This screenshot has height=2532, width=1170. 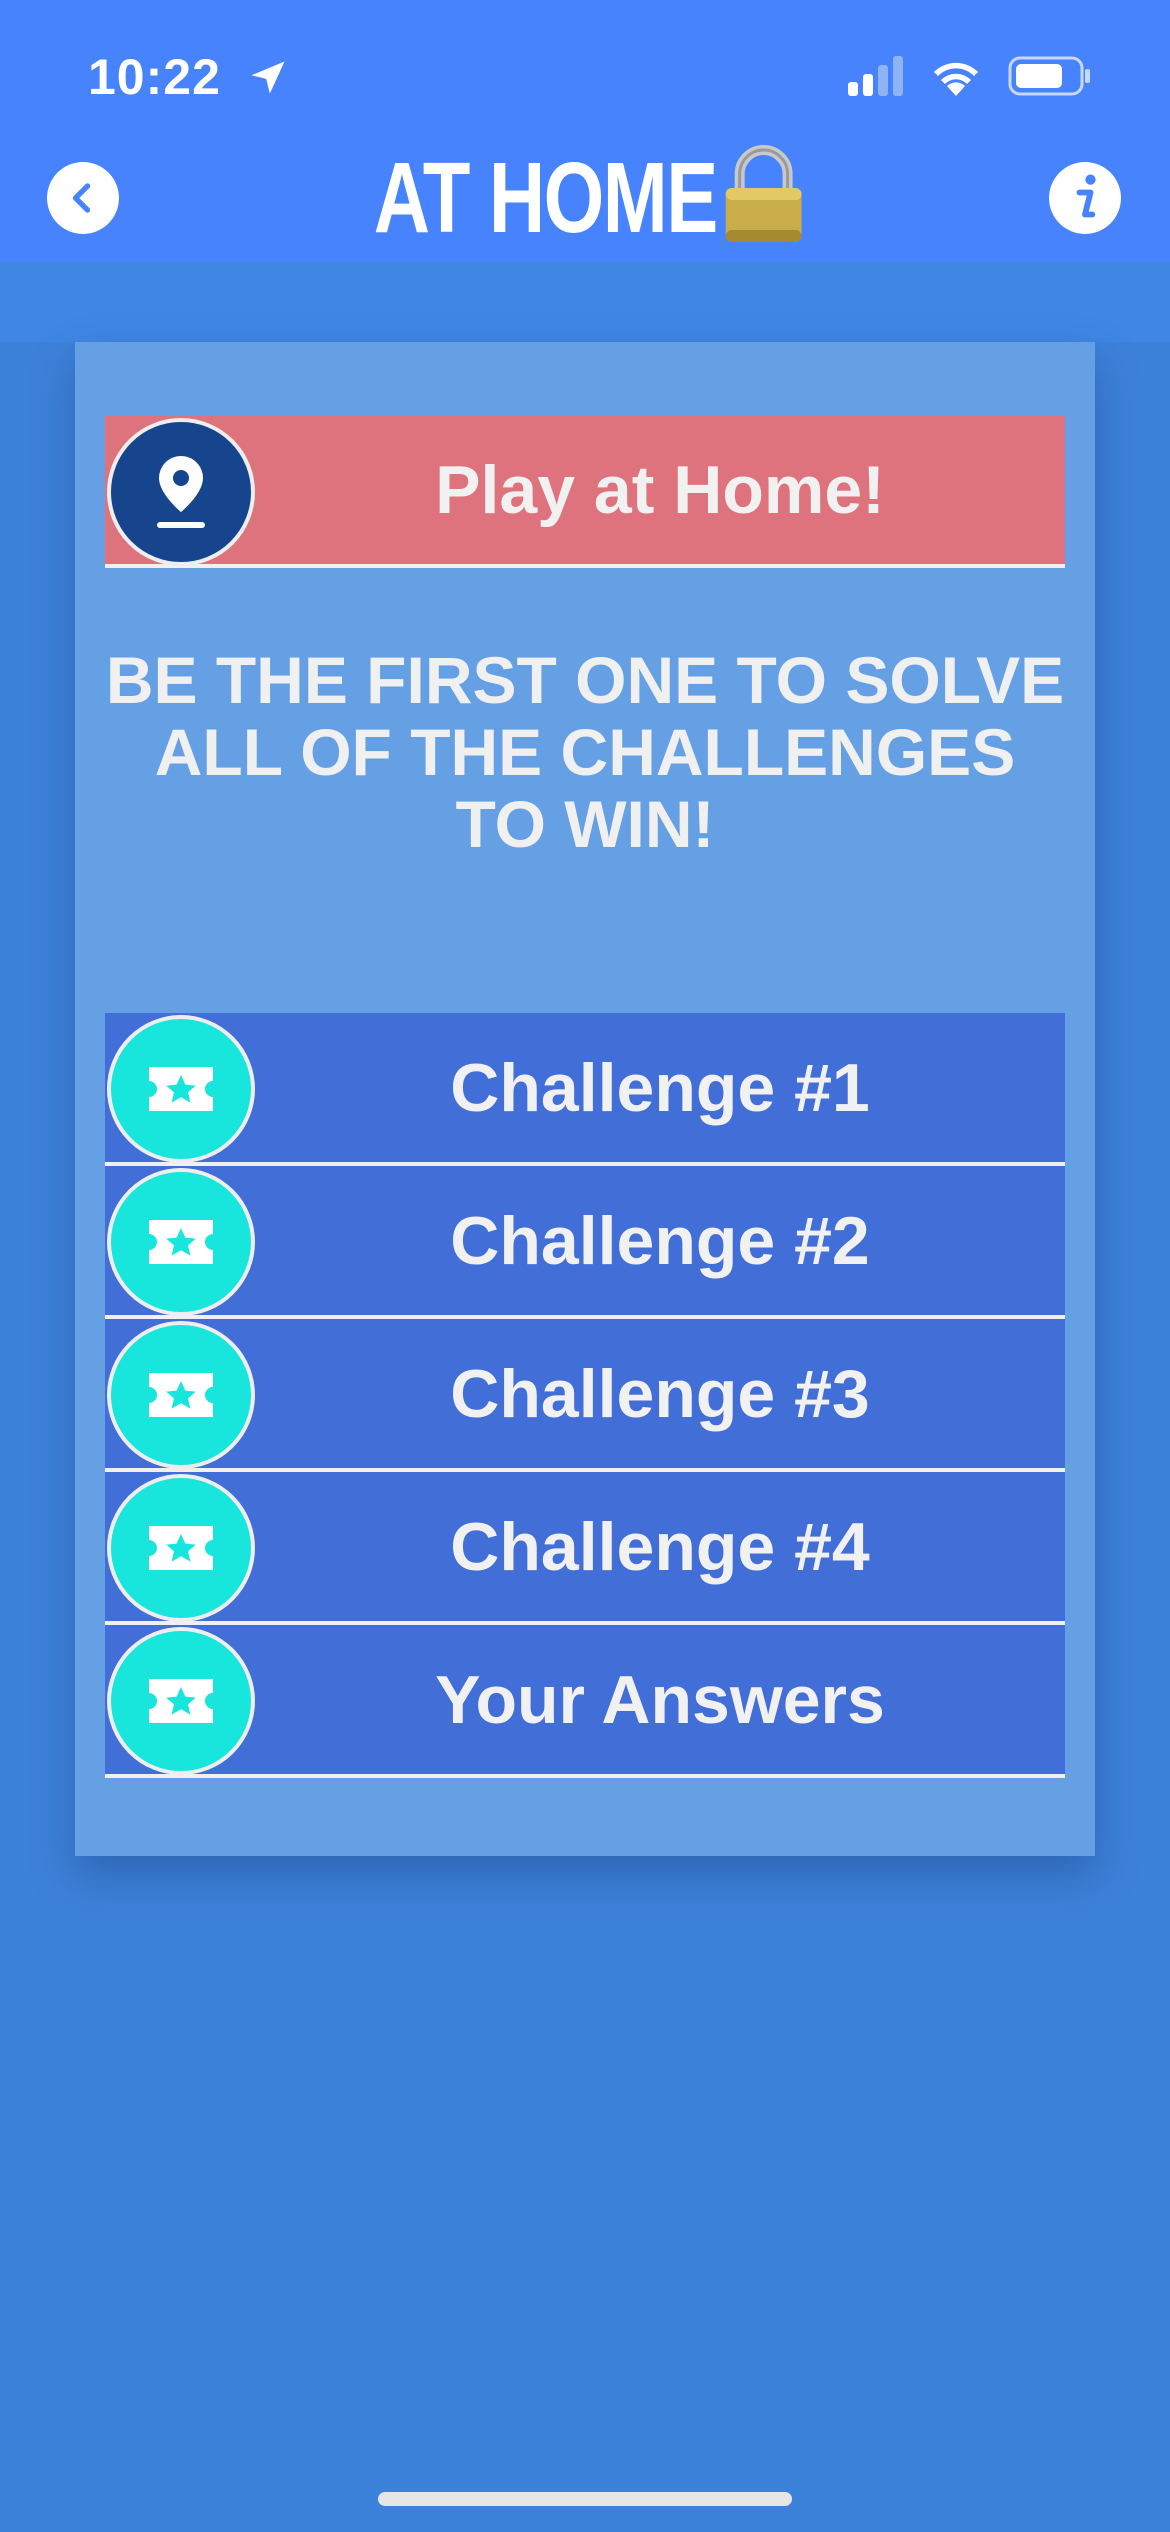 I want to click on signal-icon, so click(x=875, y=76).